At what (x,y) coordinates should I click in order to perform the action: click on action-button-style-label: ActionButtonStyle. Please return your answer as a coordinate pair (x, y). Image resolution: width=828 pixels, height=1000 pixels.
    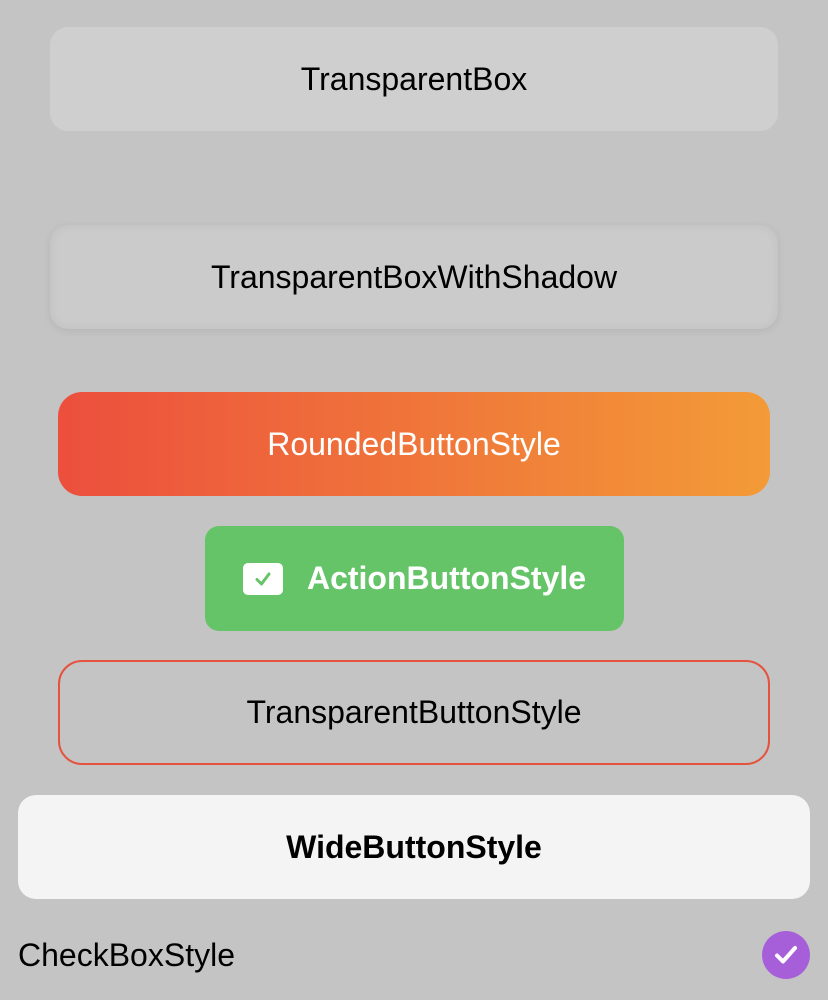
    Looking at the image, I should click on (446, 578).